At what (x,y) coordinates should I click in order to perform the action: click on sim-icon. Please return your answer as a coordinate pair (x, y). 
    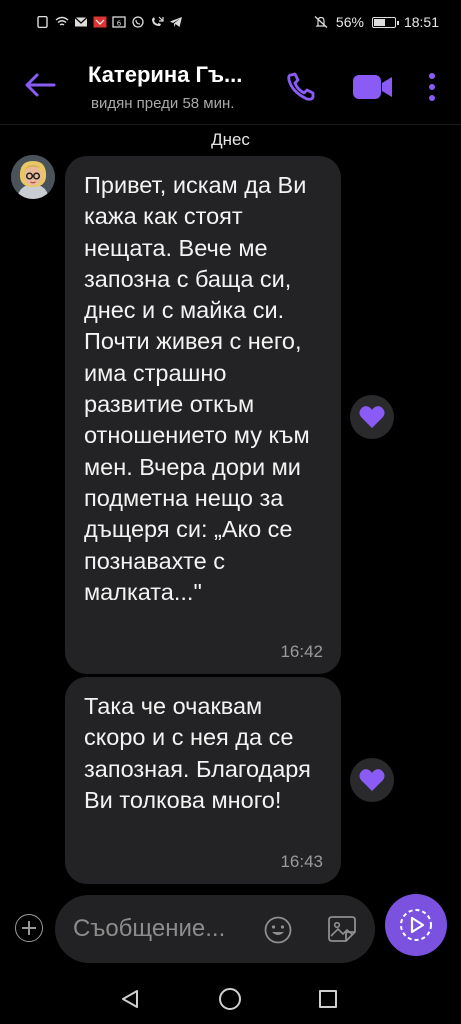
    Looking at the image, I should click on (42, 22).